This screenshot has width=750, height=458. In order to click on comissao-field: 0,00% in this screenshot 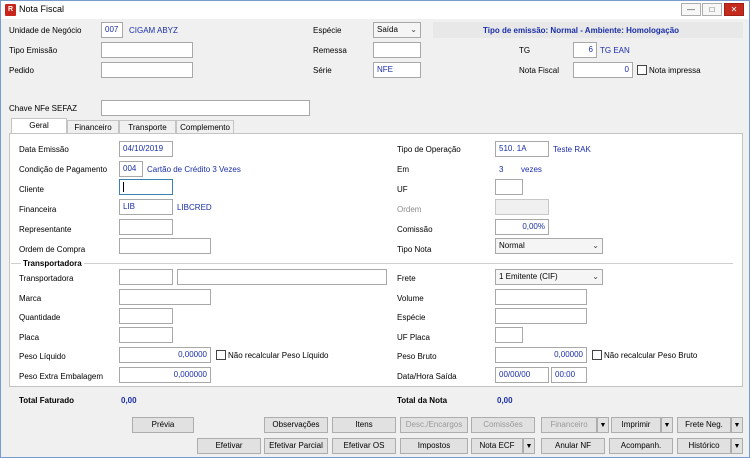, I will do `click(522, 227)`.